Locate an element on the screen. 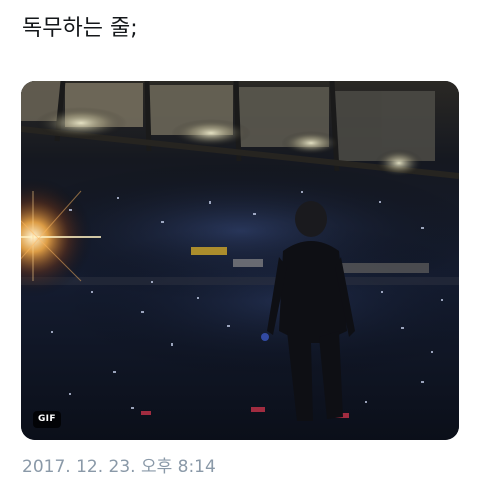 The width and height of the screenshot is (480, 489). tweet-timestamp: 2017. 12. 23. 오후 8:14 is located at coordinates (119, 467).